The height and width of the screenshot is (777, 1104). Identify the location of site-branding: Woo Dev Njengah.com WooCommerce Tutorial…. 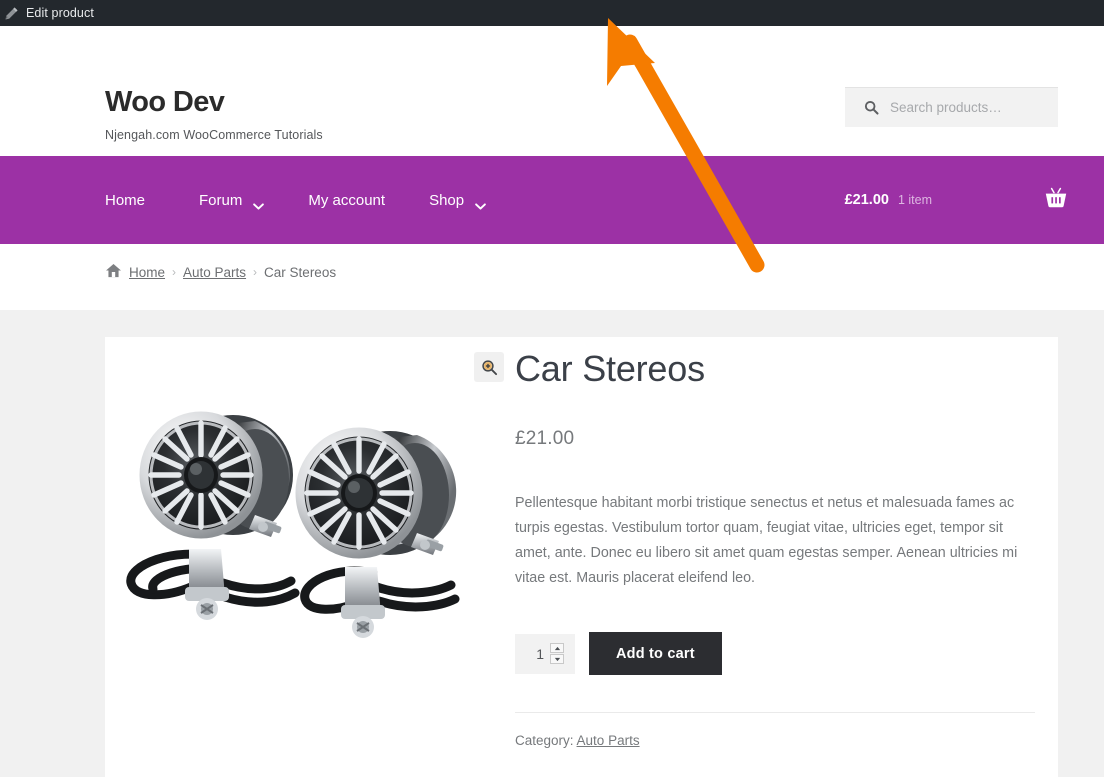
(214, 115).